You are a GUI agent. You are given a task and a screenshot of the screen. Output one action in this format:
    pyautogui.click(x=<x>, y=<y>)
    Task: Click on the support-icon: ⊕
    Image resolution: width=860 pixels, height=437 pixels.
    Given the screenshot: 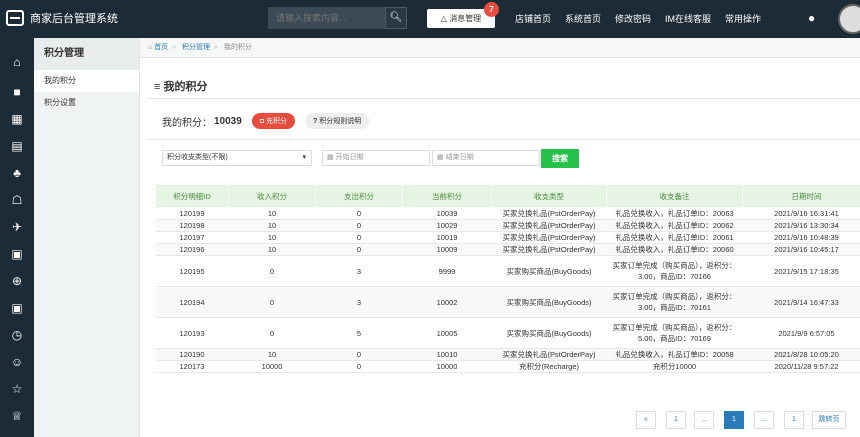 What is the action you would take?
    pyautogui.click(x=17, y=281)
    